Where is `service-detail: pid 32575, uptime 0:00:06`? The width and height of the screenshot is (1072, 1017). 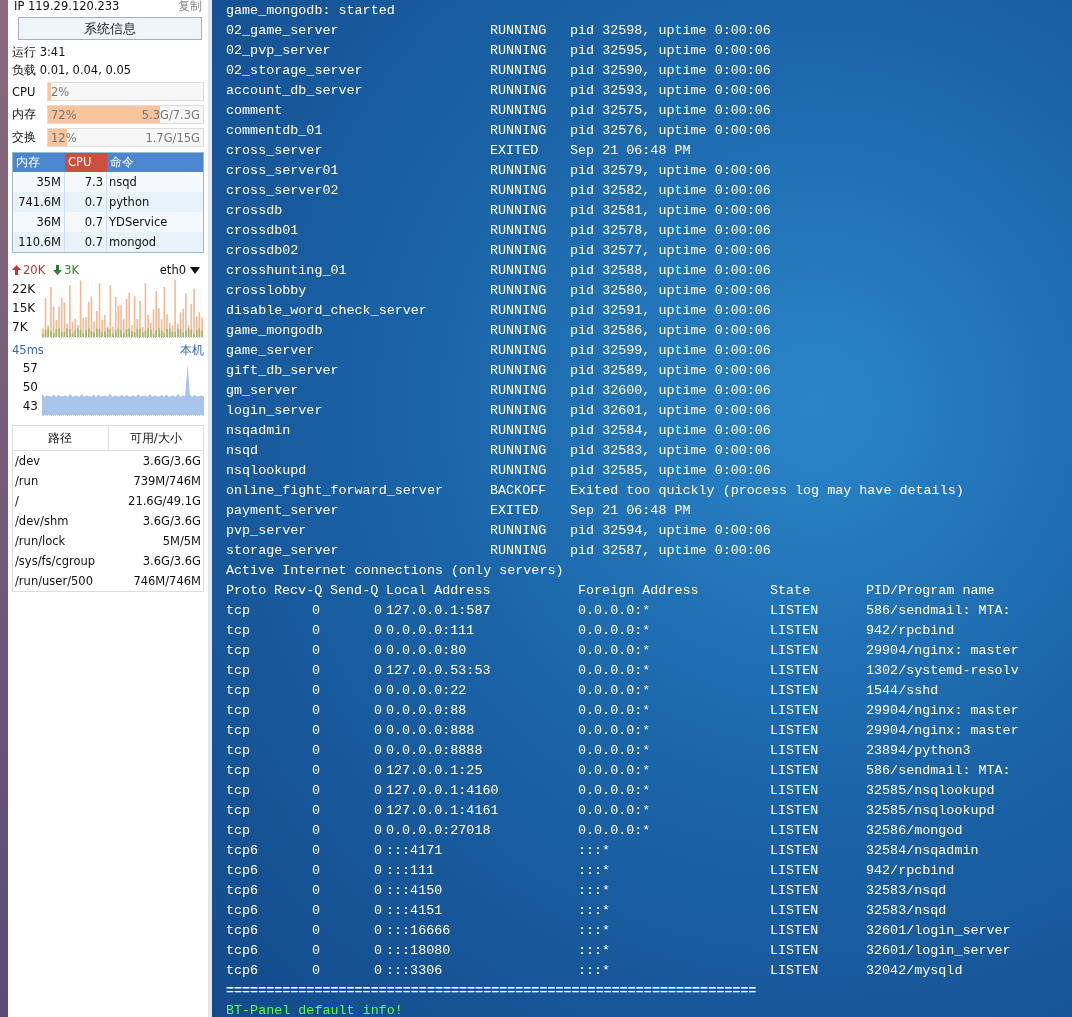
service-detail: pid 32575, uptime 0:00:06 is located at coordinates (671, 111).